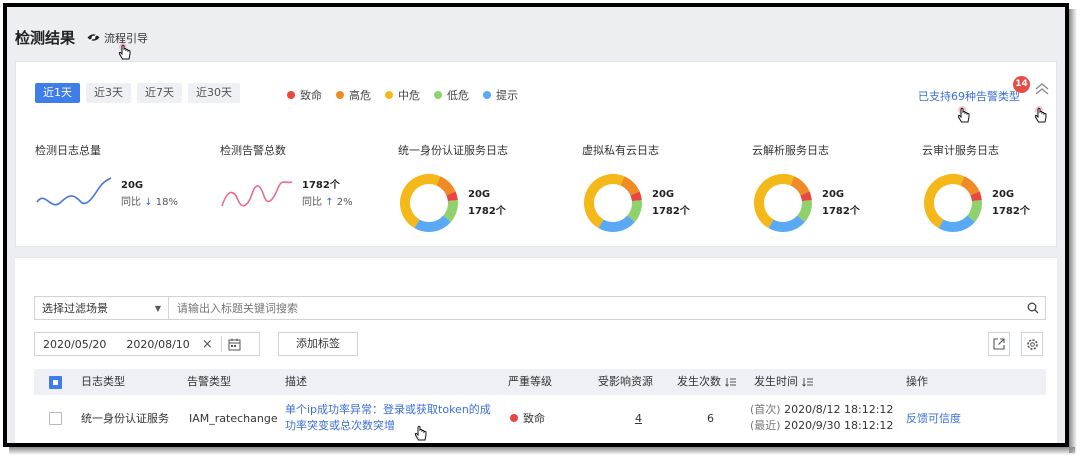  I want to click on first-time: 2020/8/12 18:12:12, so click(839, 409).